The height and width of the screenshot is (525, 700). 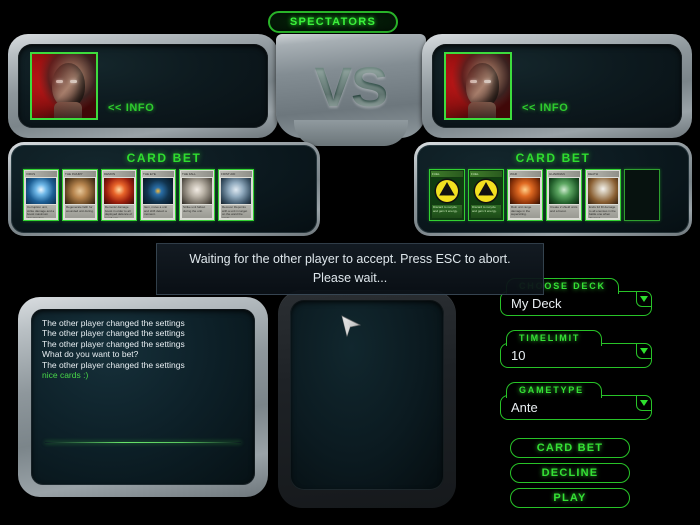 What do you see at coordinates (351, 326) in the screenshot?
I see `mouse-pointer-icon` at bounding box center [351, 326].